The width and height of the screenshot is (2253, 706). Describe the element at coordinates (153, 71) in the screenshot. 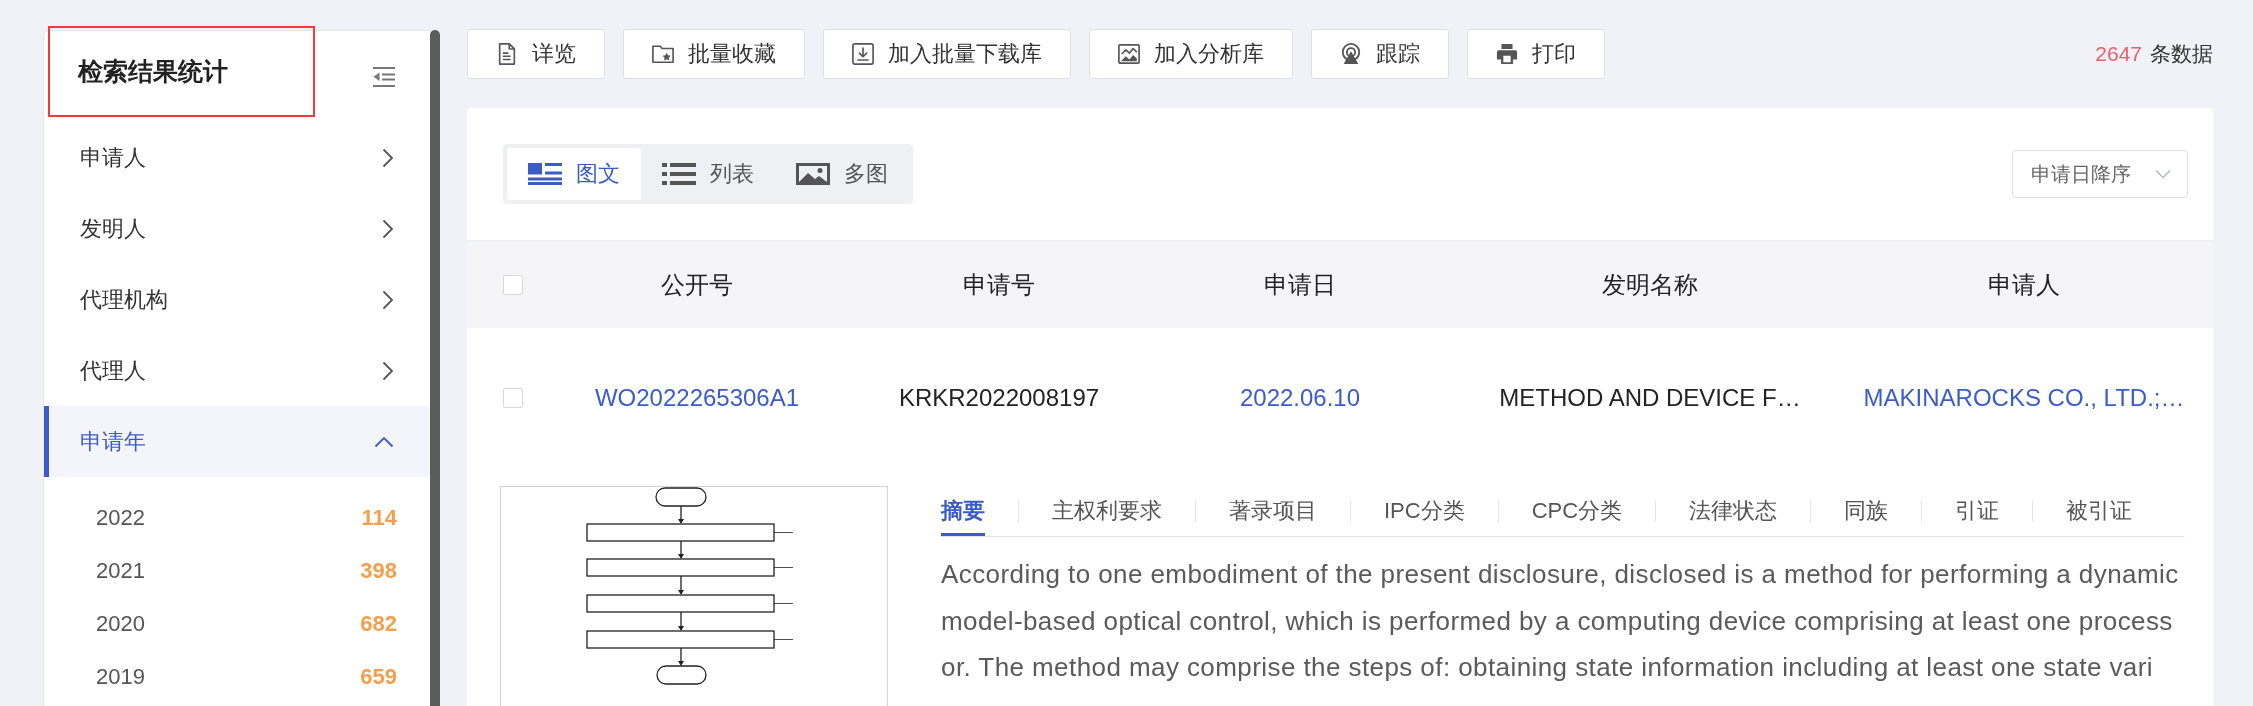

I see `sidebar-title: 检索结果统计` at that location.